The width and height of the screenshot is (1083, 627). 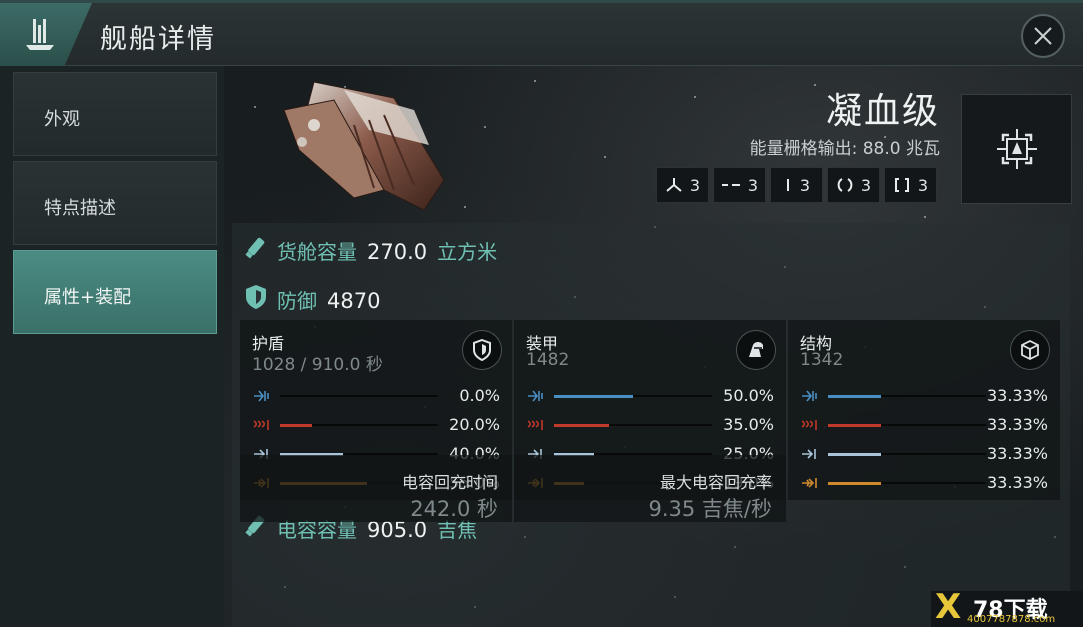 I want to click on resist-row-thermal: 35.0%, so click(x=650, y=425).